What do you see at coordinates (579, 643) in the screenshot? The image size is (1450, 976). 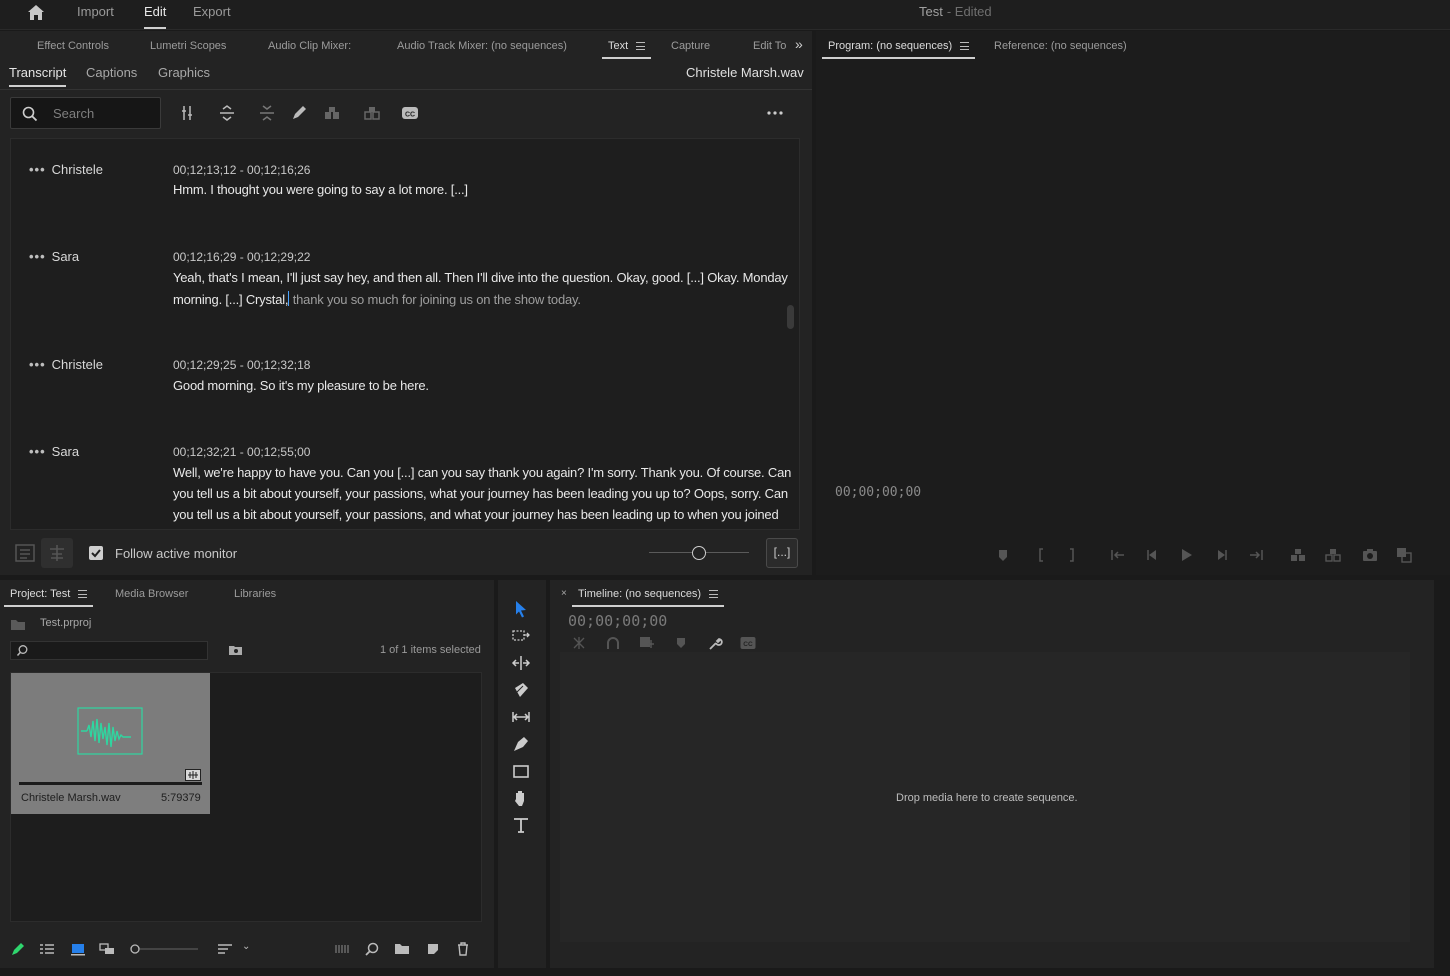 I see `snap-icon` at bounding box center [579, 643].